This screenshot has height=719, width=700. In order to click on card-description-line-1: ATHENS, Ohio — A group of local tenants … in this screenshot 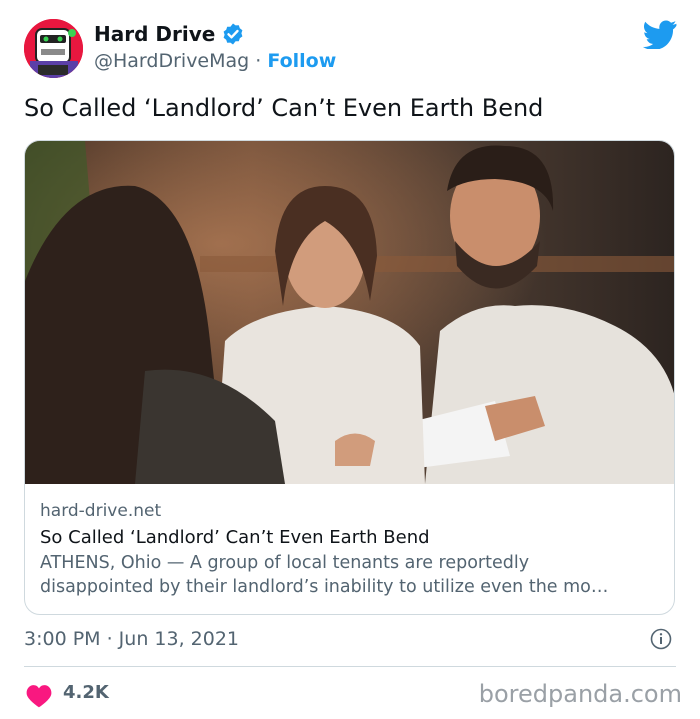, I will do `click(285, 563)`.